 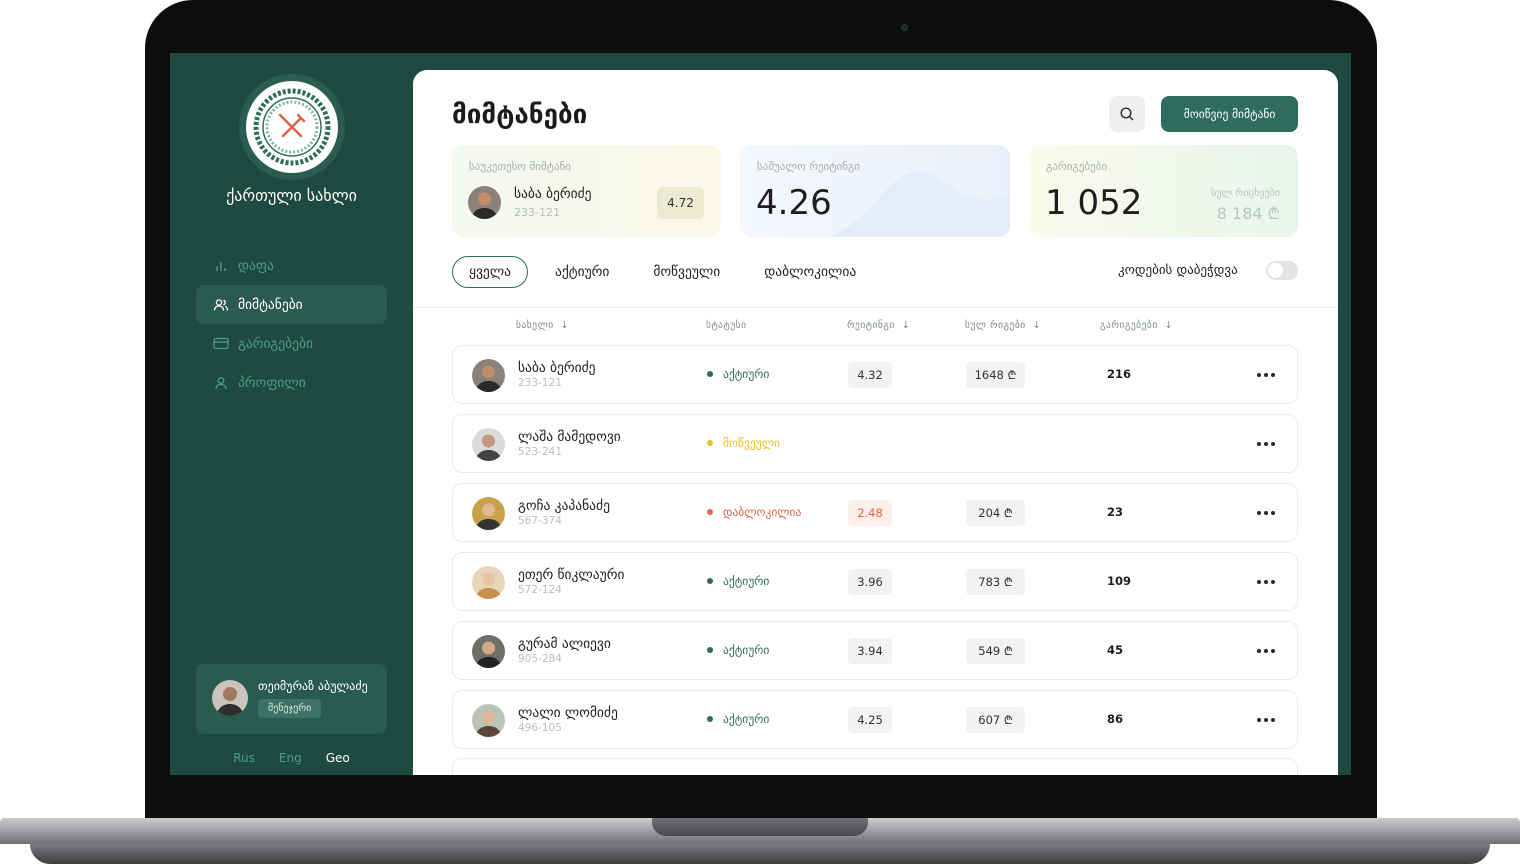 I want to click on tab-blocked: დაბლოკილია, so click(x=810, y=272).